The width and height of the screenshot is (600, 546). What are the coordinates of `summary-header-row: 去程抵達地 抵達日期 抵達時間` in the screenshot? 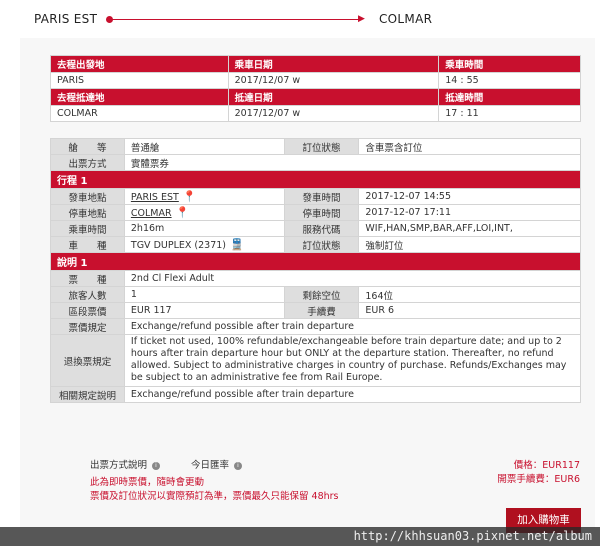 It's located at (315, 97).